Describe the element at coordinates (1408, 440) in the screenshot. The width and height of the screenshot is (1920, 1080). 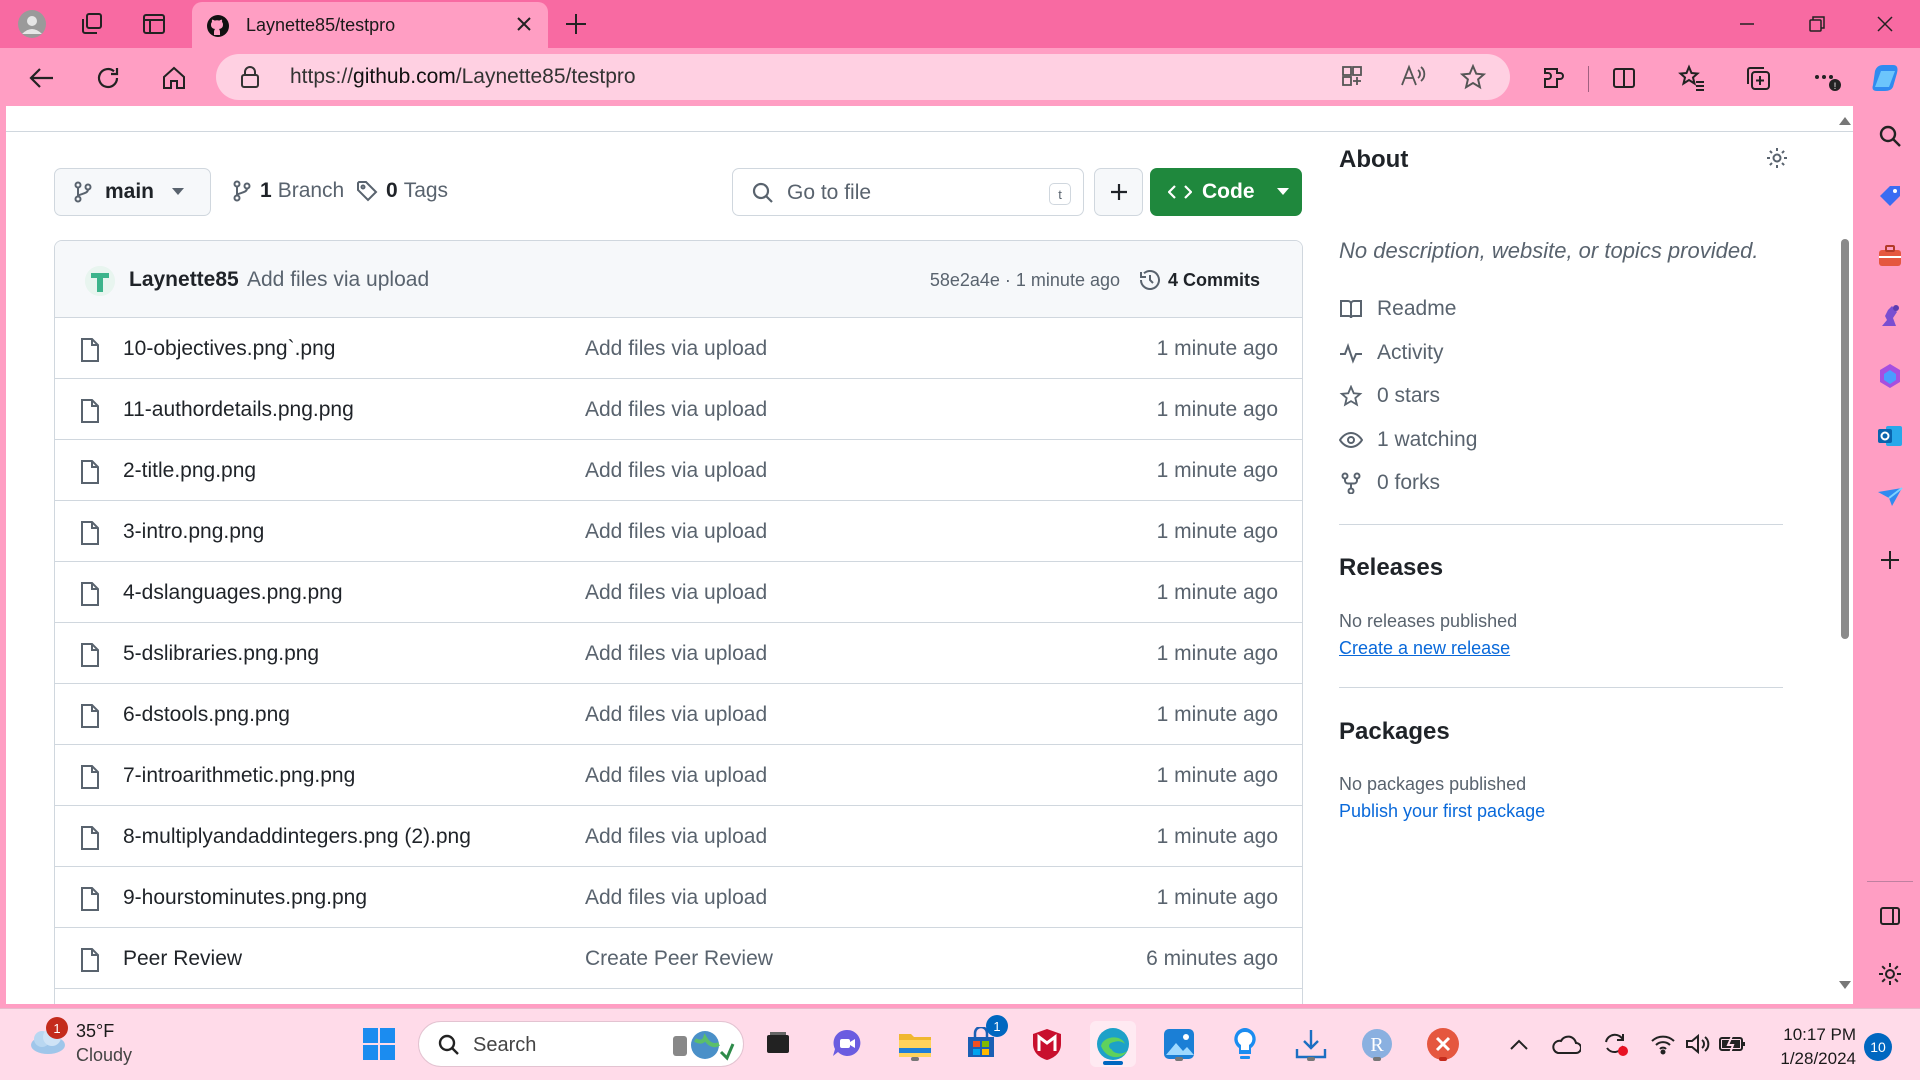
I see `watching-link: 1 watching` at that location.